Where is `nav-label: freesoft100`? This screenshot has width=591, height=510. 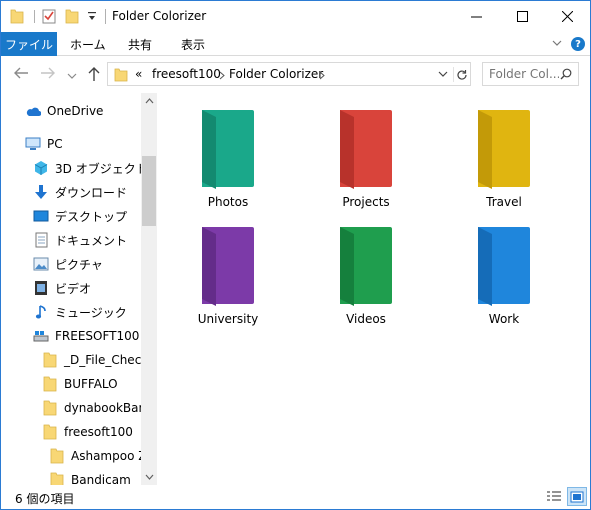
nav-label: freesoft100 is located at coordinates (98, 432).